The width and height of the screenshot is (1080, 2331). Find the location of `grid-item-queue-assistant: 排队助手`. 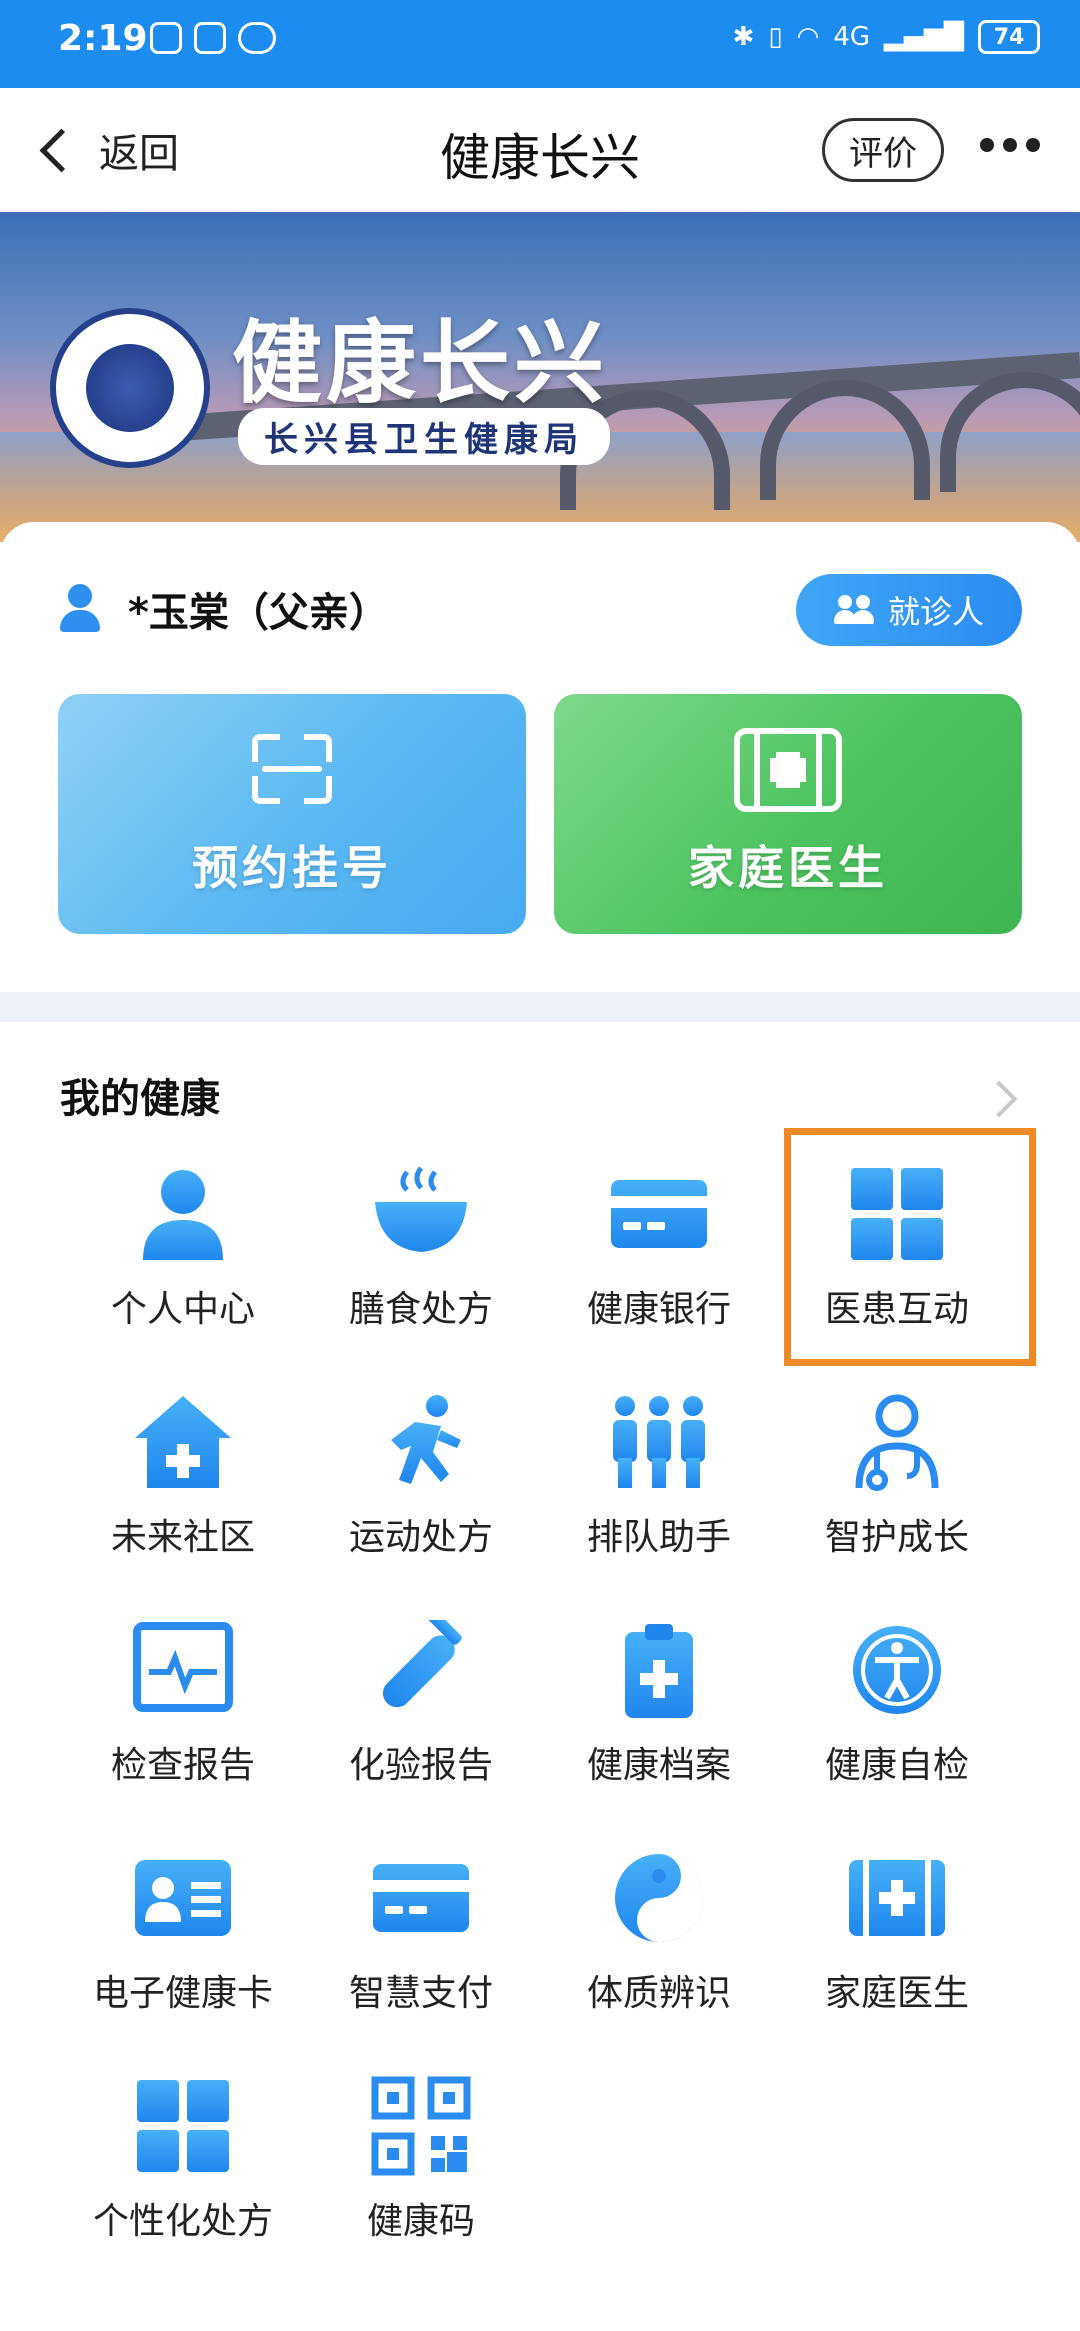

grid-item-queue-assistant: 排队助手 is located at coordinates (659, 1466).